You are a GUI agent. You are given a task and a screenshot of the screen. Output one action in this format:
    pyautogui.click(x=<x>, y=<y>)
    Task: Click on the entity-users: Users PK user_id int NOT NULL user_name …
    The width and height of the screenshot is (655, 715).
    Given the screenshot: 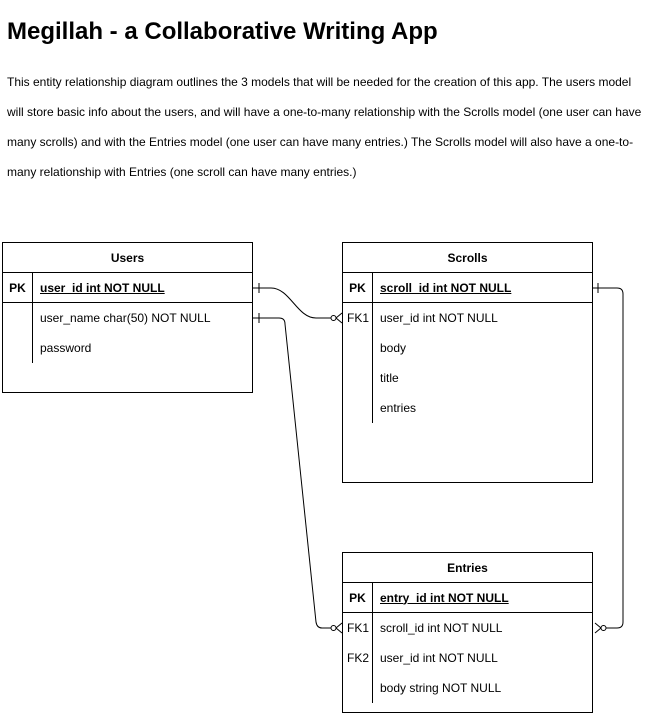 What is the action you would take?
    pyautogui.click(x=127, y=317)
    